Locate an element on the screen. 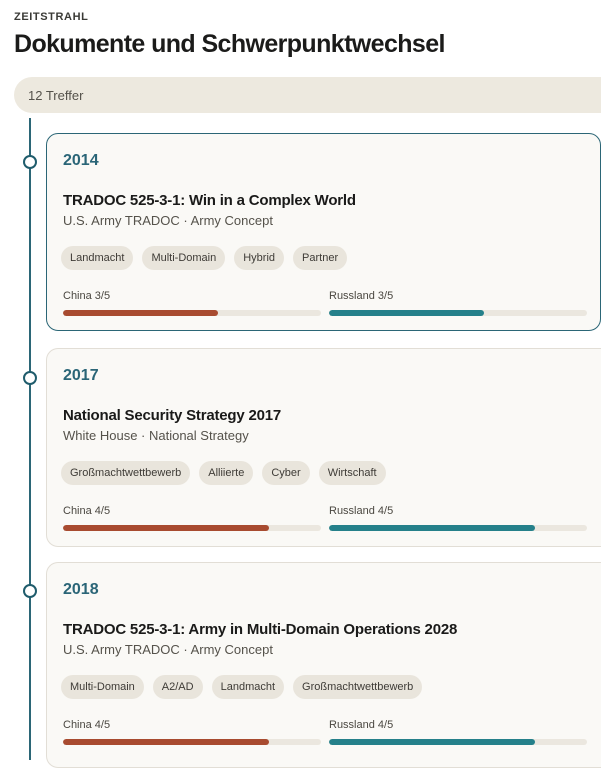  russia-score-label: Russland 3/5 is located at coordinates (361, 296).